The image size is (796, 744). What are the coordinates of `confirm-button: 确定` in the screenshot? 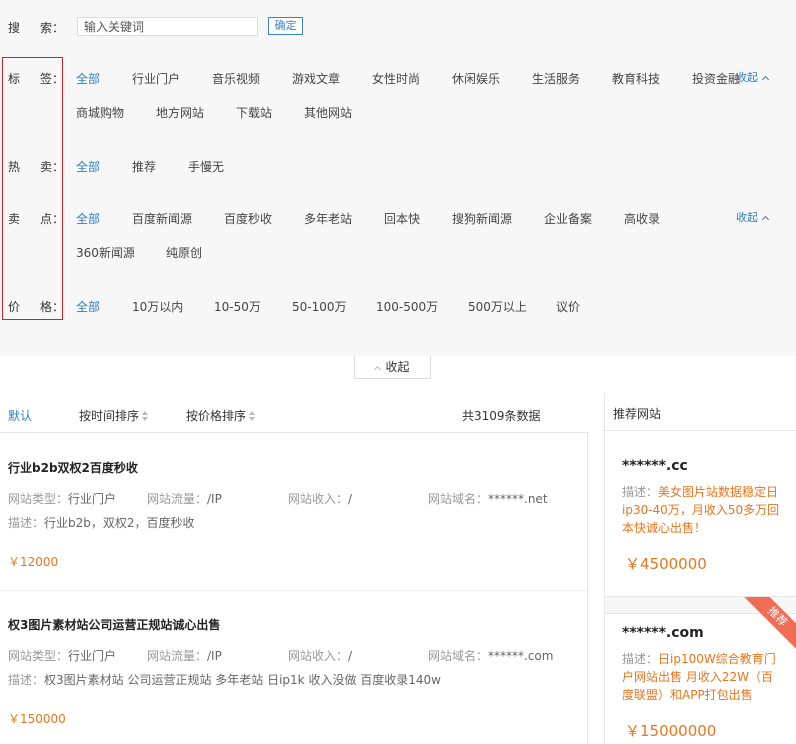 It's located at (285, 26).